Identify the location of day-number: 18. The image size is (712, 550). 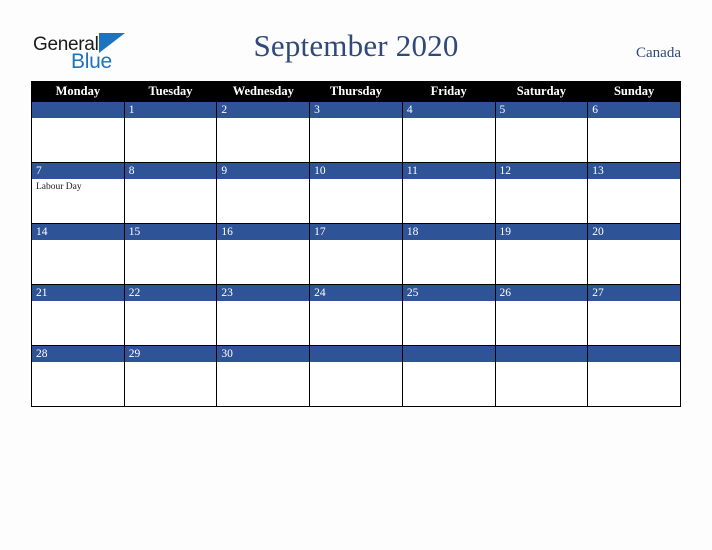
(448, 232).